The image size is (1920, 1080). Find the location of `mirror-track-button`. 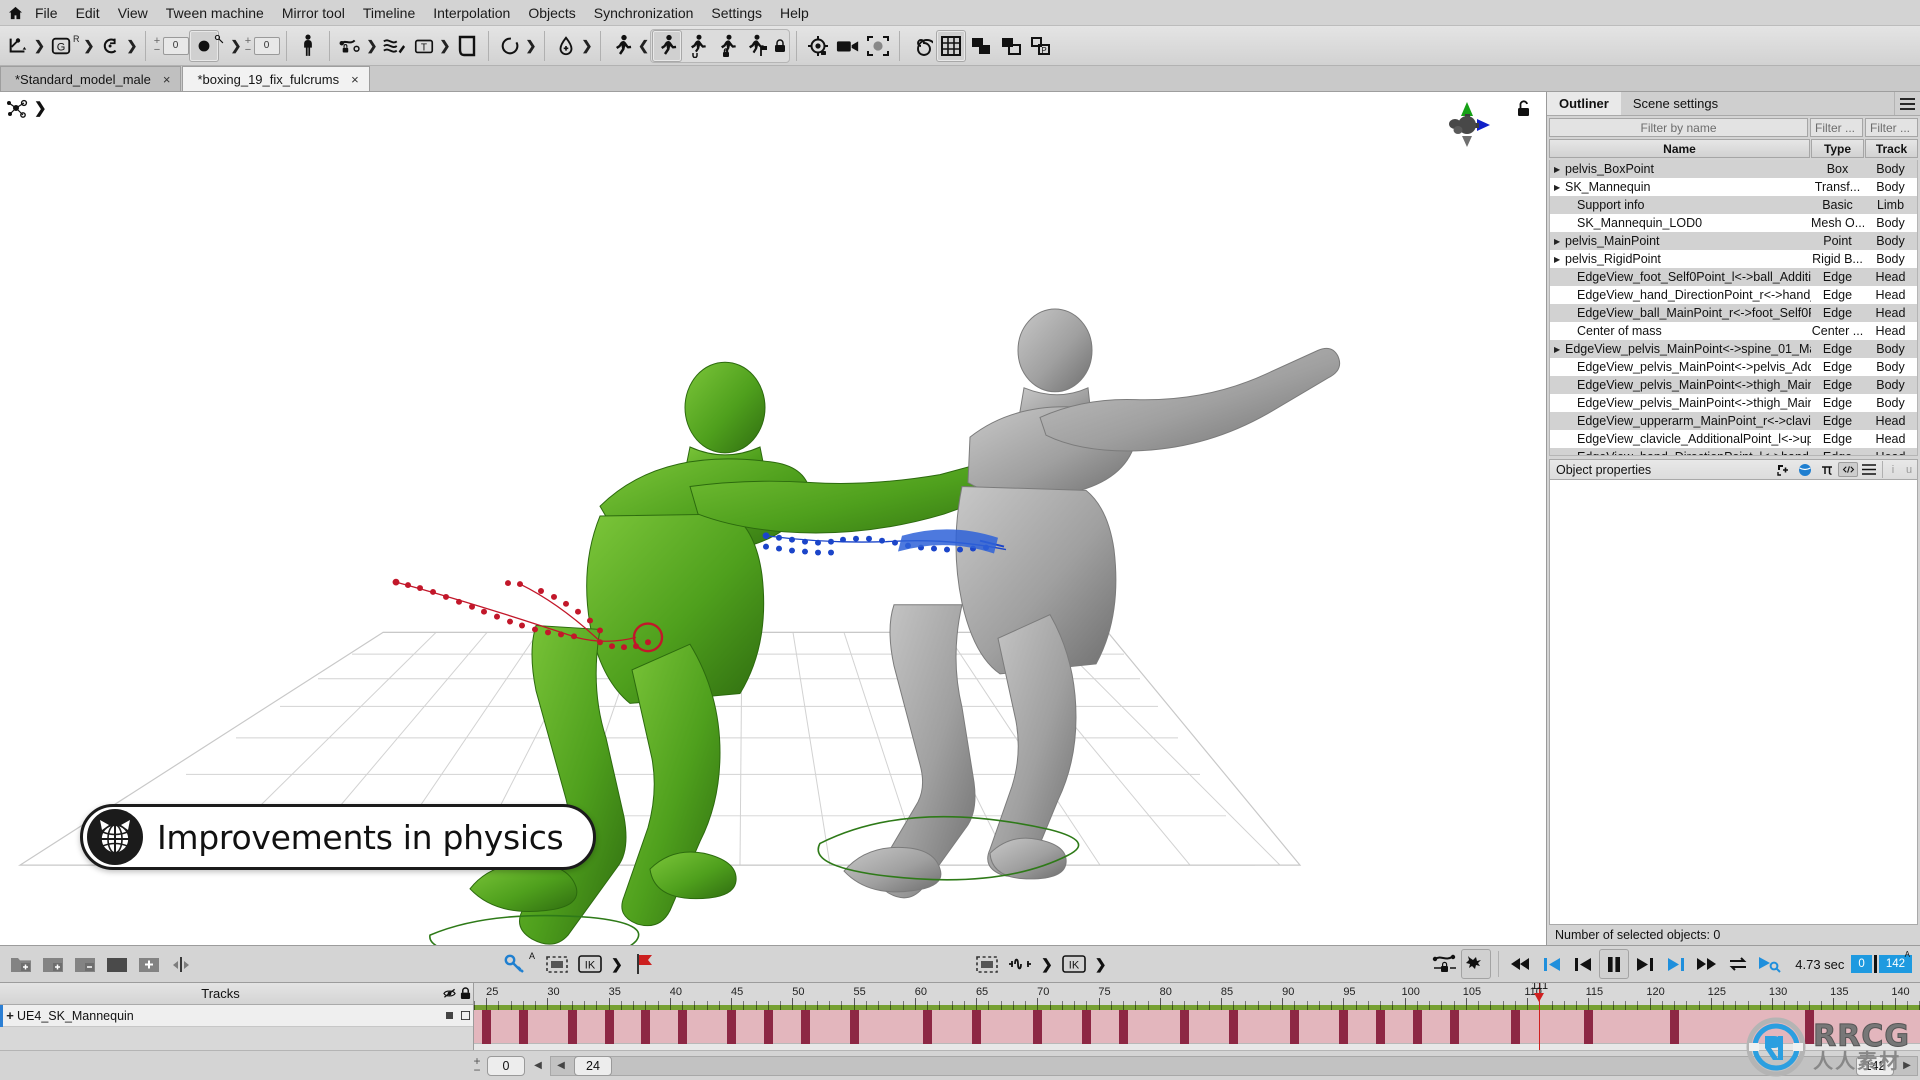

mirror-track-button is located at coordinates (181, 964).